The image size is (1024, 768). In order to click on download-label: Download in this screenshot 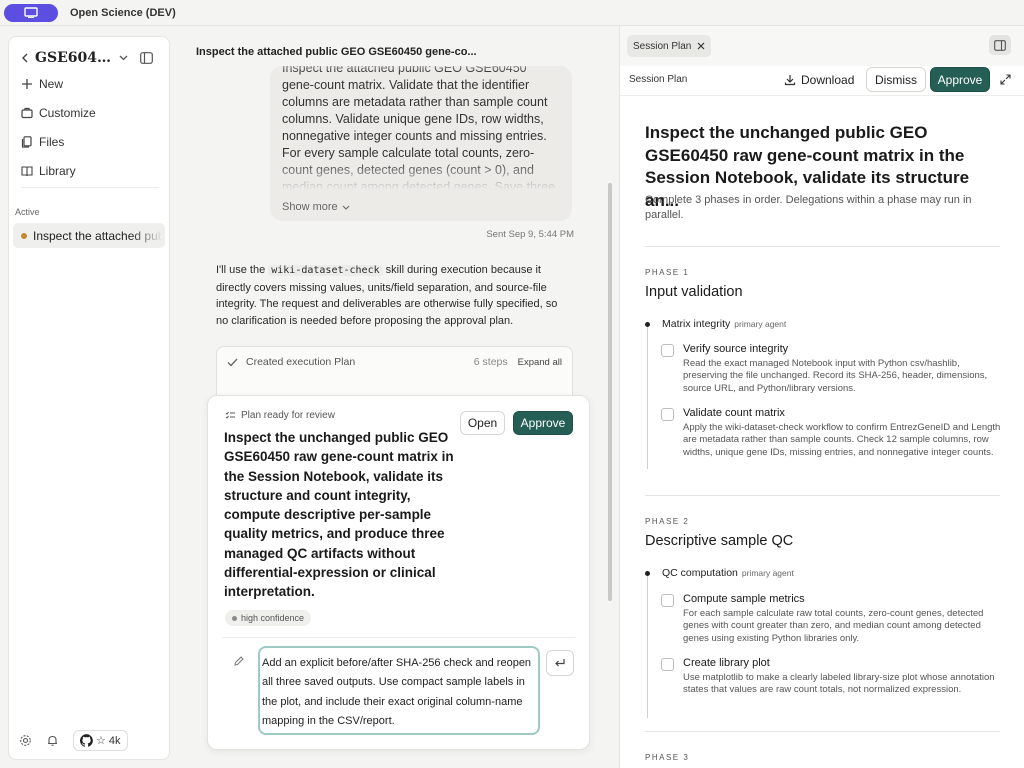, I will do `click(828, 80)`.